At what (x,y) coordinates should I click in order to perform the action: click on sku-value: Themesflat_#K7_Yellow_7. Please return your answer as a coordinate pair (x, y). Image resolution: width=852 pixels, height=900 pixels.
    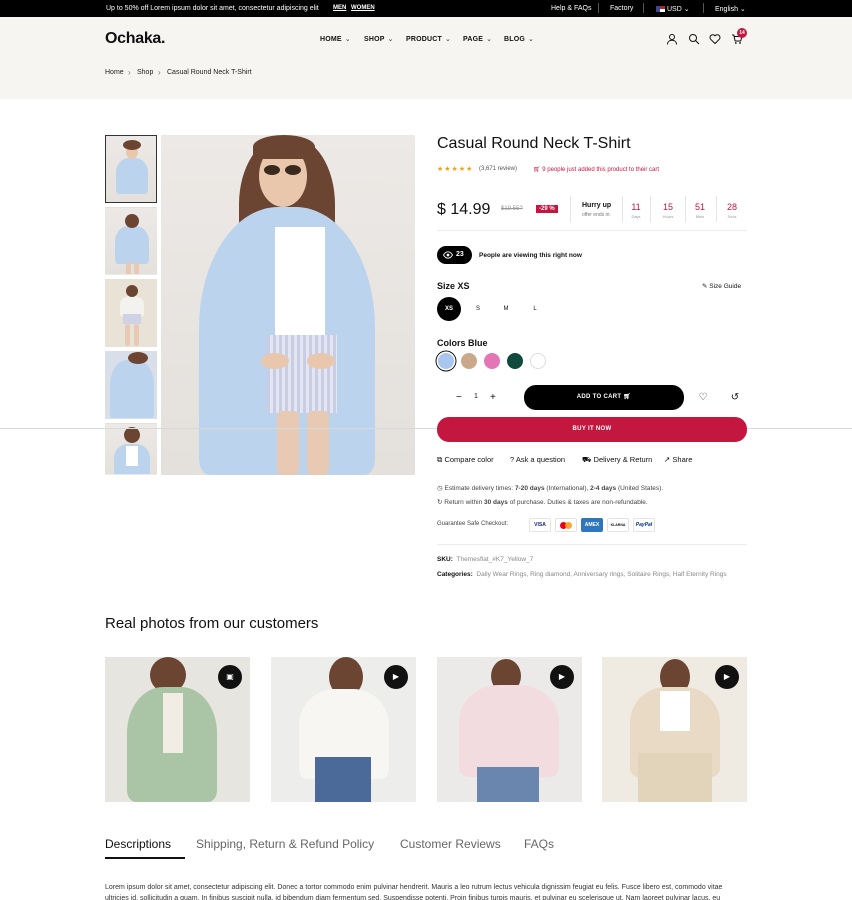
    Looking at the image, I should click on (495, 559).